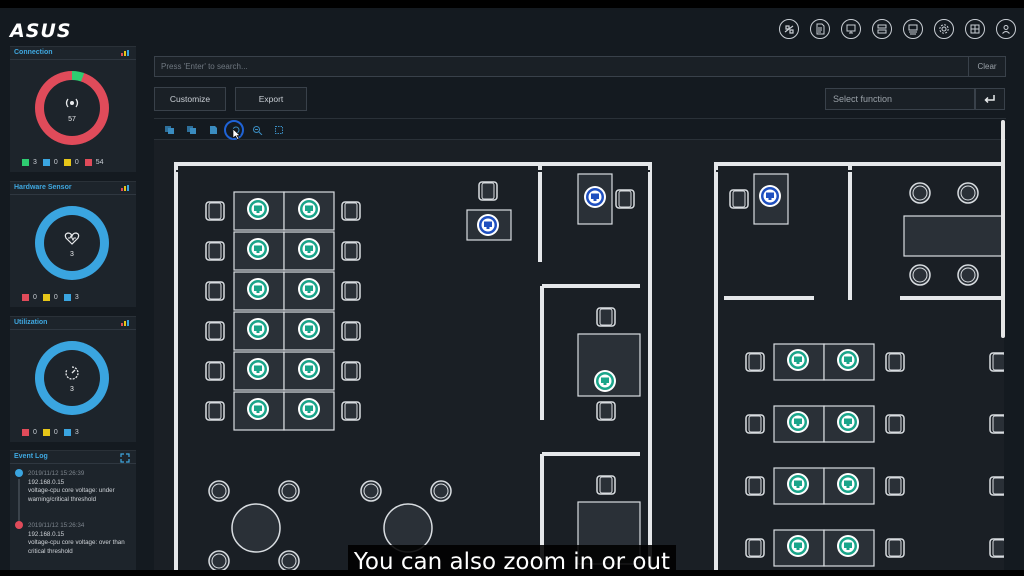 The height and width of the screenshot is (576, 1024). Describe the element at coordinates (72, 254) in the screenshot. I see `hardware-sensor-value: 3` at that location.